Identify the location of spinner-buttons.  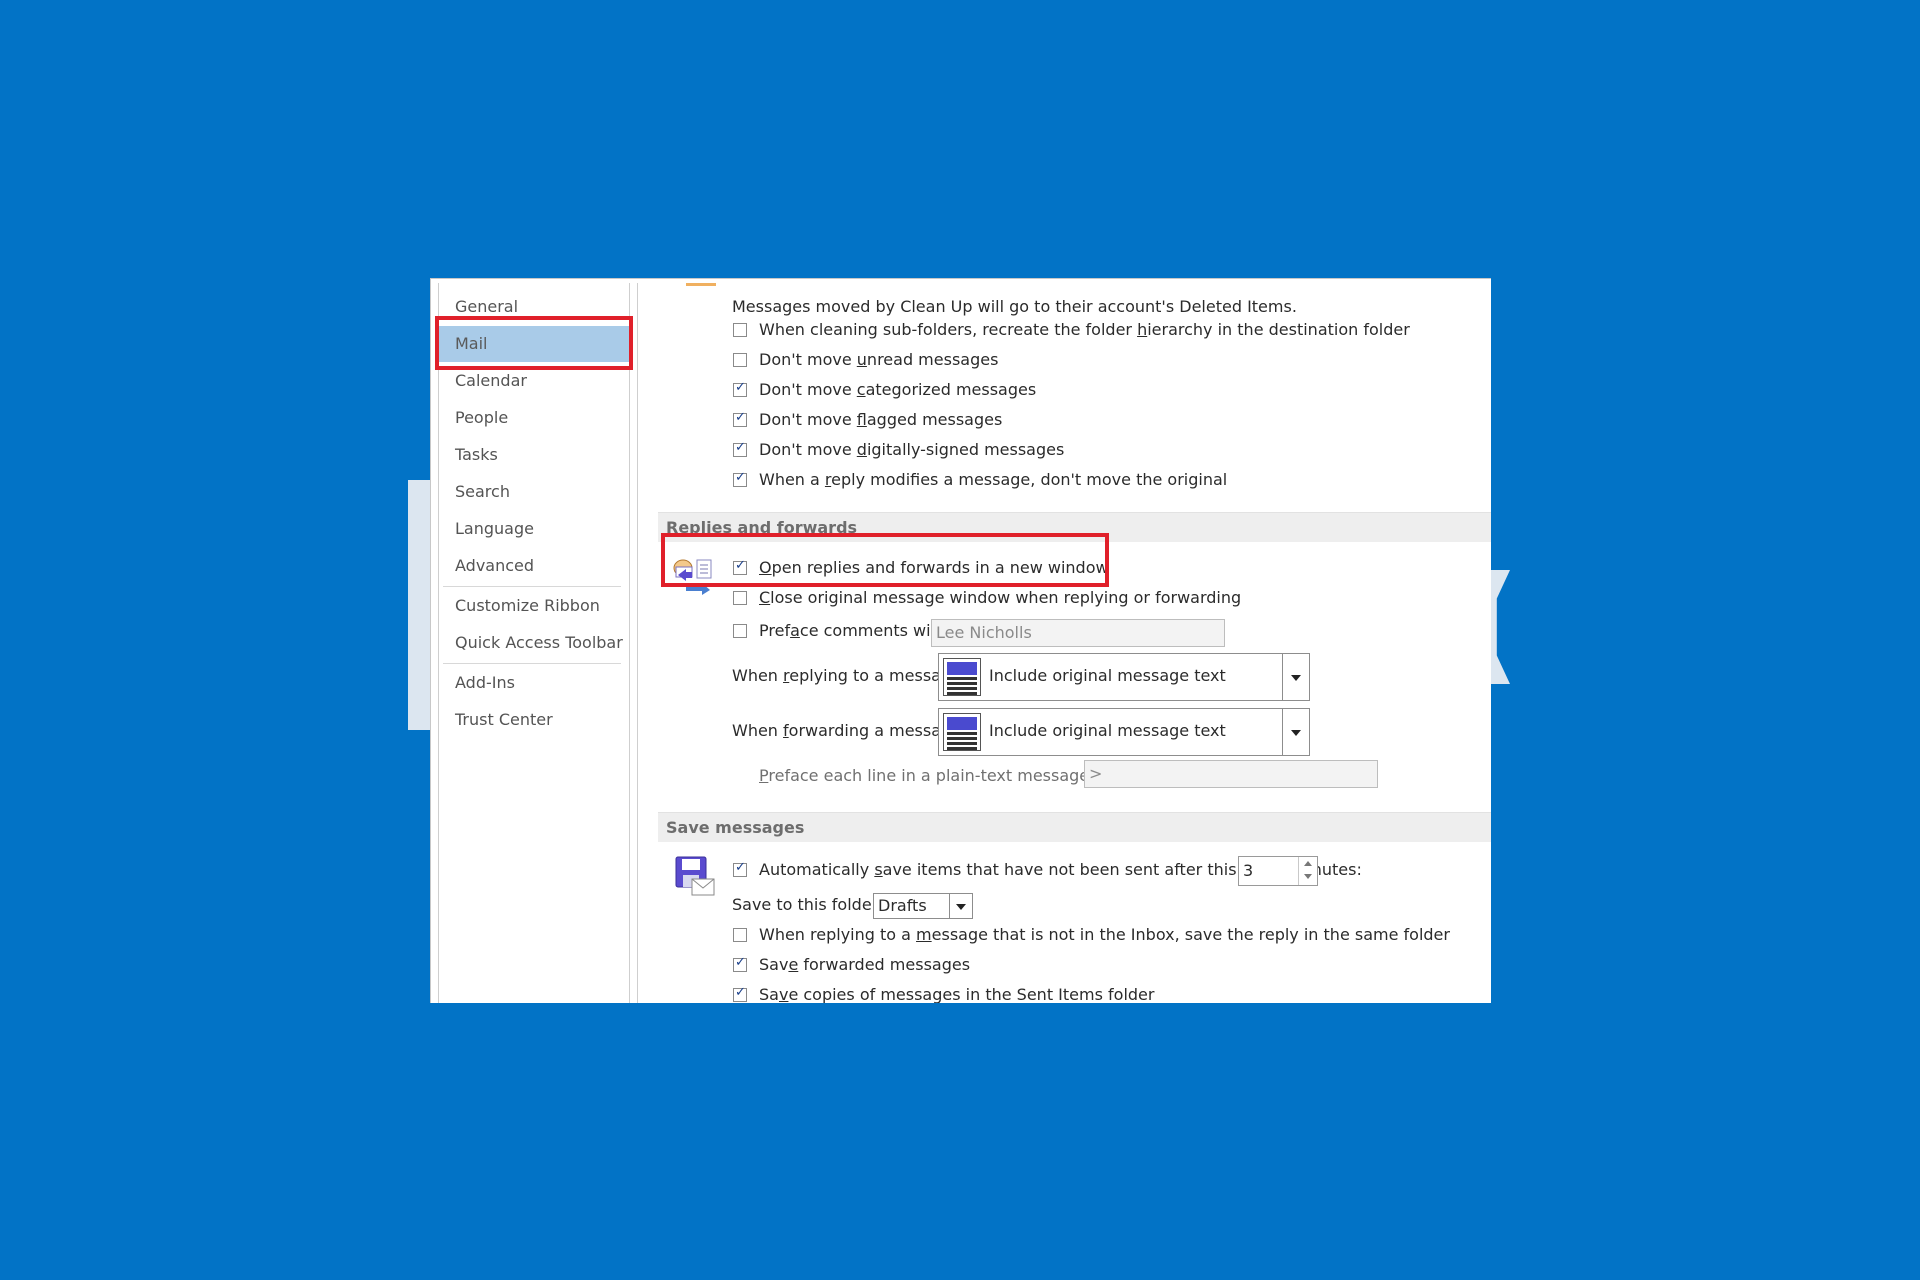
(1307, 871).